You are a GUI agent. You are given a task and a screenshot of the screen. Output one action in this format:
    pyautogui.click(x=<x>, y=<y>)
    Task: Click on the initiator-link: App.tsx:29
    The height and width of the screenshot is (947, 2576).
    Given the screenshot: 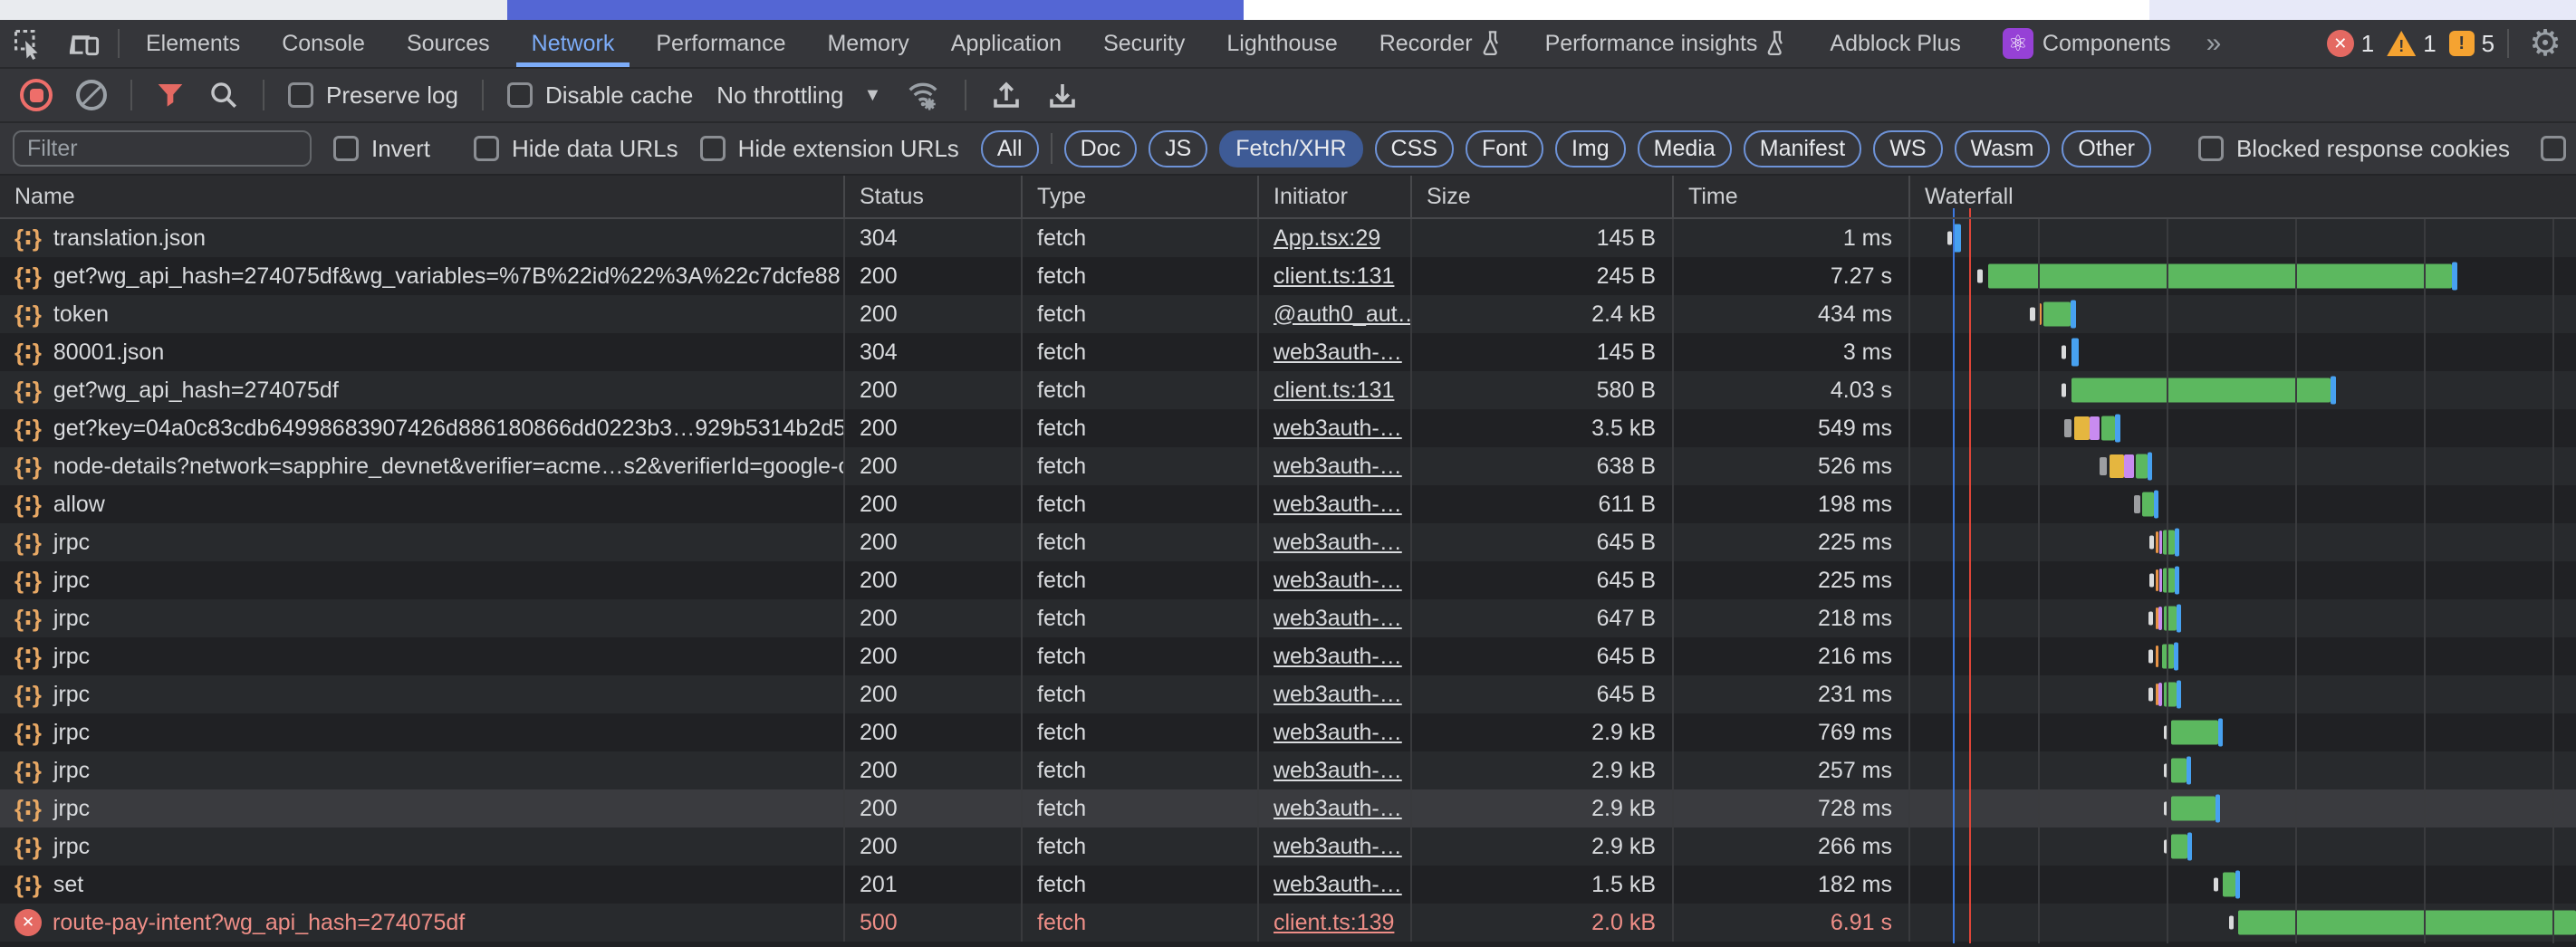 What is the action you would take?
    pyautogui.click(x=1327, y=238)
    